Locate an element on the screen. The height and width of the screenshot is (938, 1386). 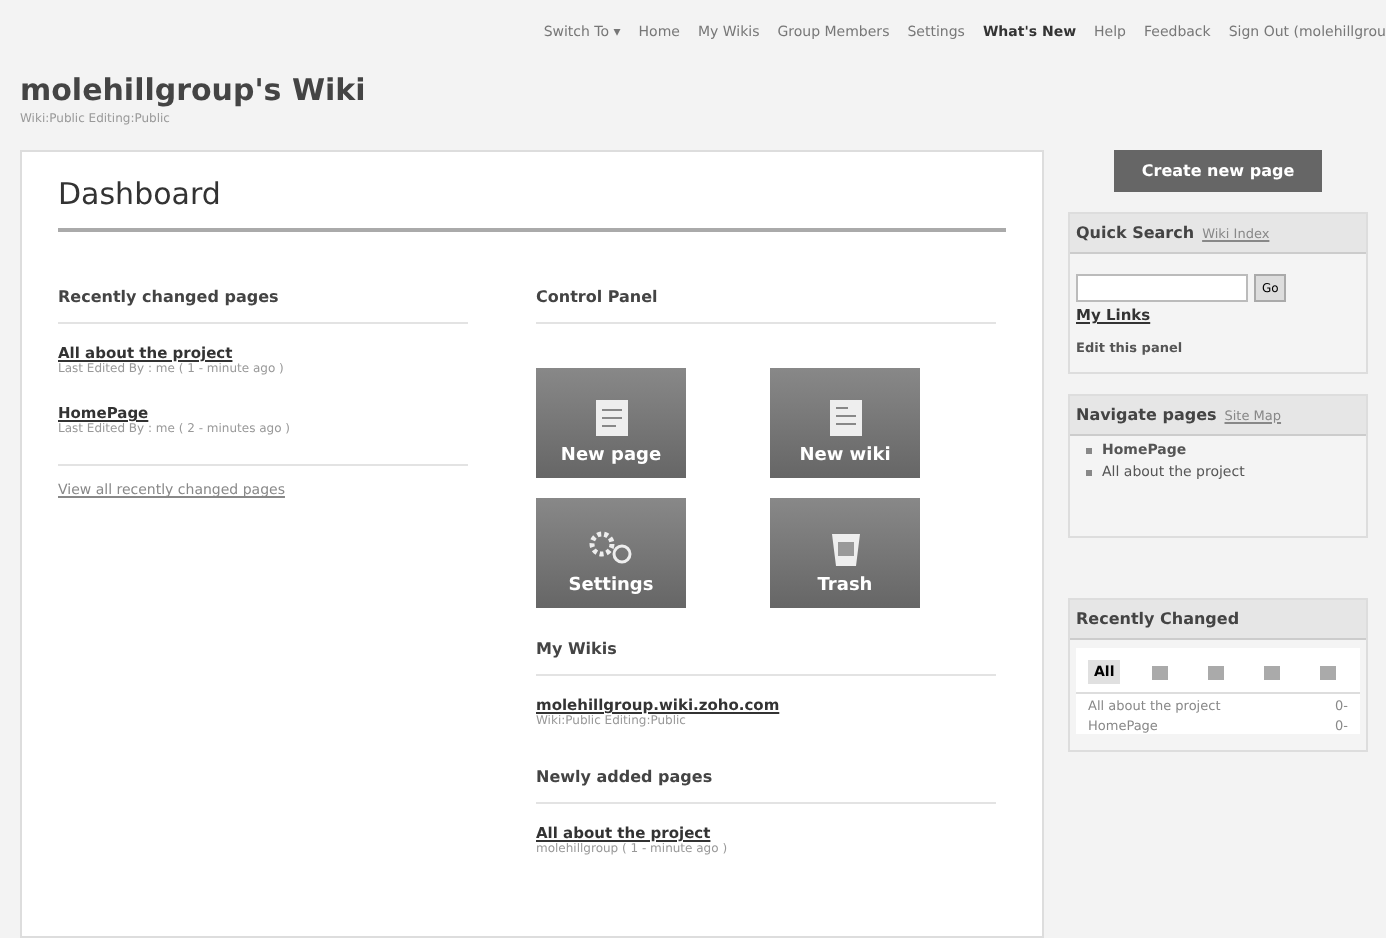
tile-button: Trash is located at coordinates (845, 553).